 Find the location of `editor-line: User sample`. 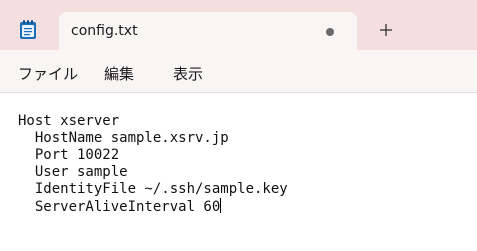

editor-line: User sample is located at coordinates (73, 172).